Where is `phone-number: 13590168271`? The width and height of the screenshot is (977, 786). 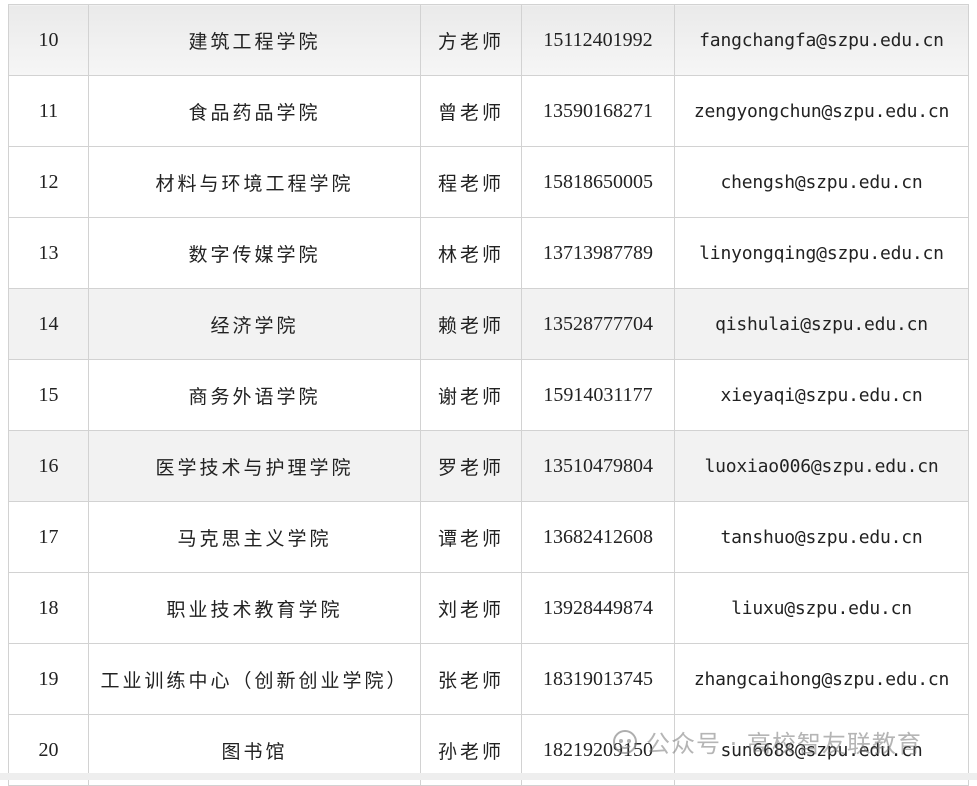 phone-number: 13590168271 is located at coordinates (598, 111).